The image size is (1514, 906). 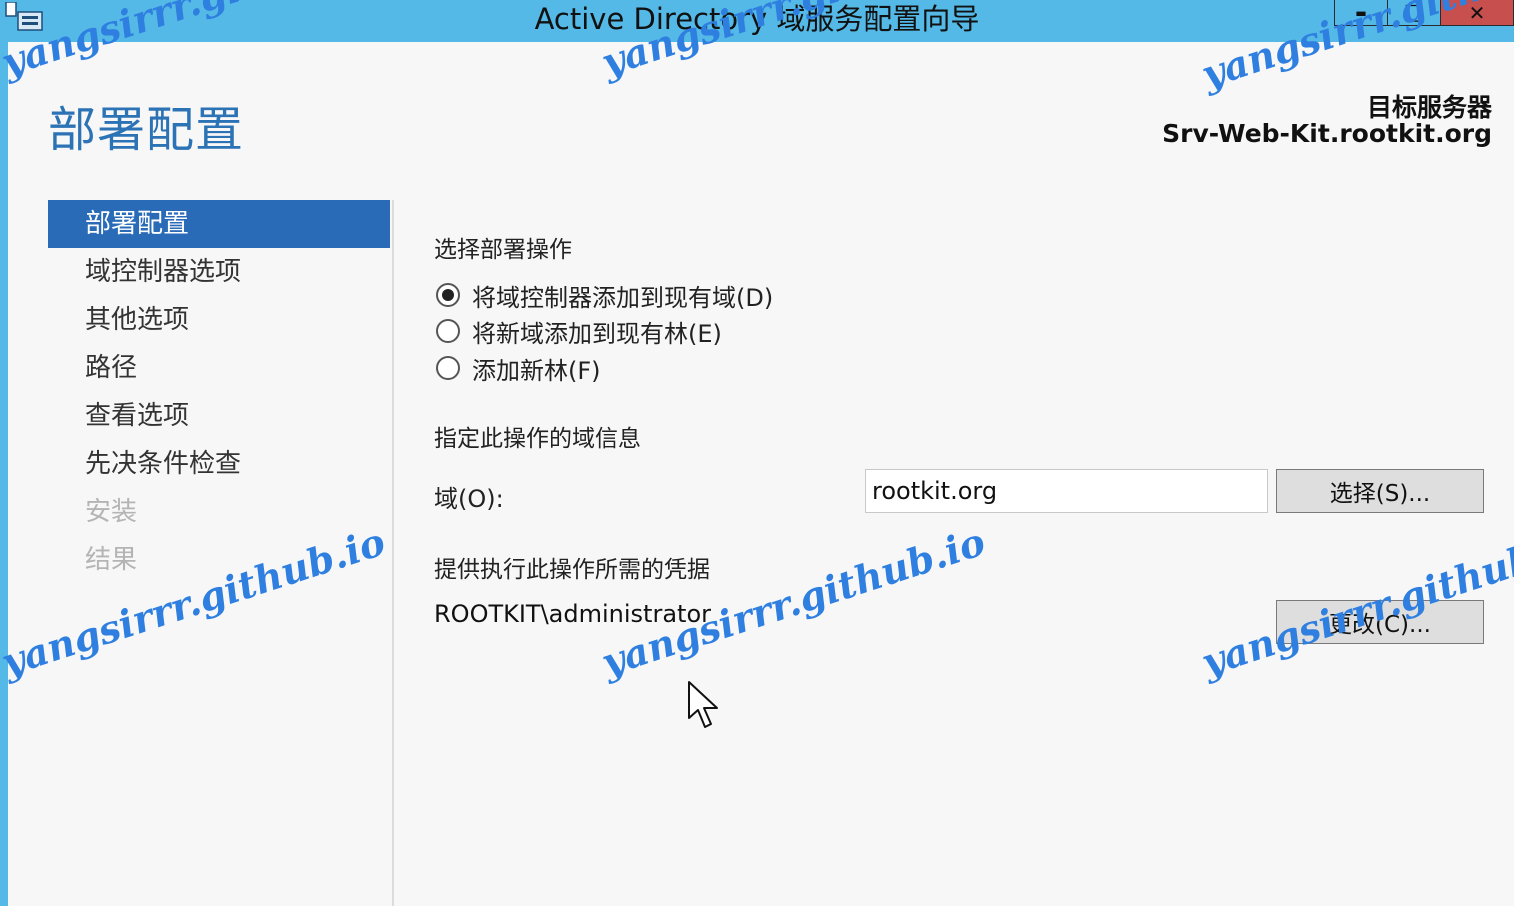 I want to click on close-button: ✕, so click(x=1477, y=13).